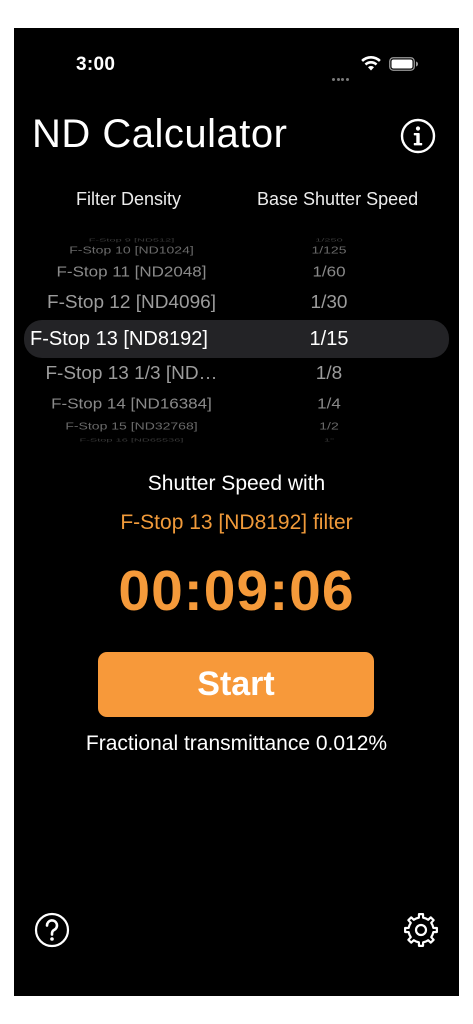 This screenshot has height=1024, width=473. I want to click on info-button, so click(418, 136).